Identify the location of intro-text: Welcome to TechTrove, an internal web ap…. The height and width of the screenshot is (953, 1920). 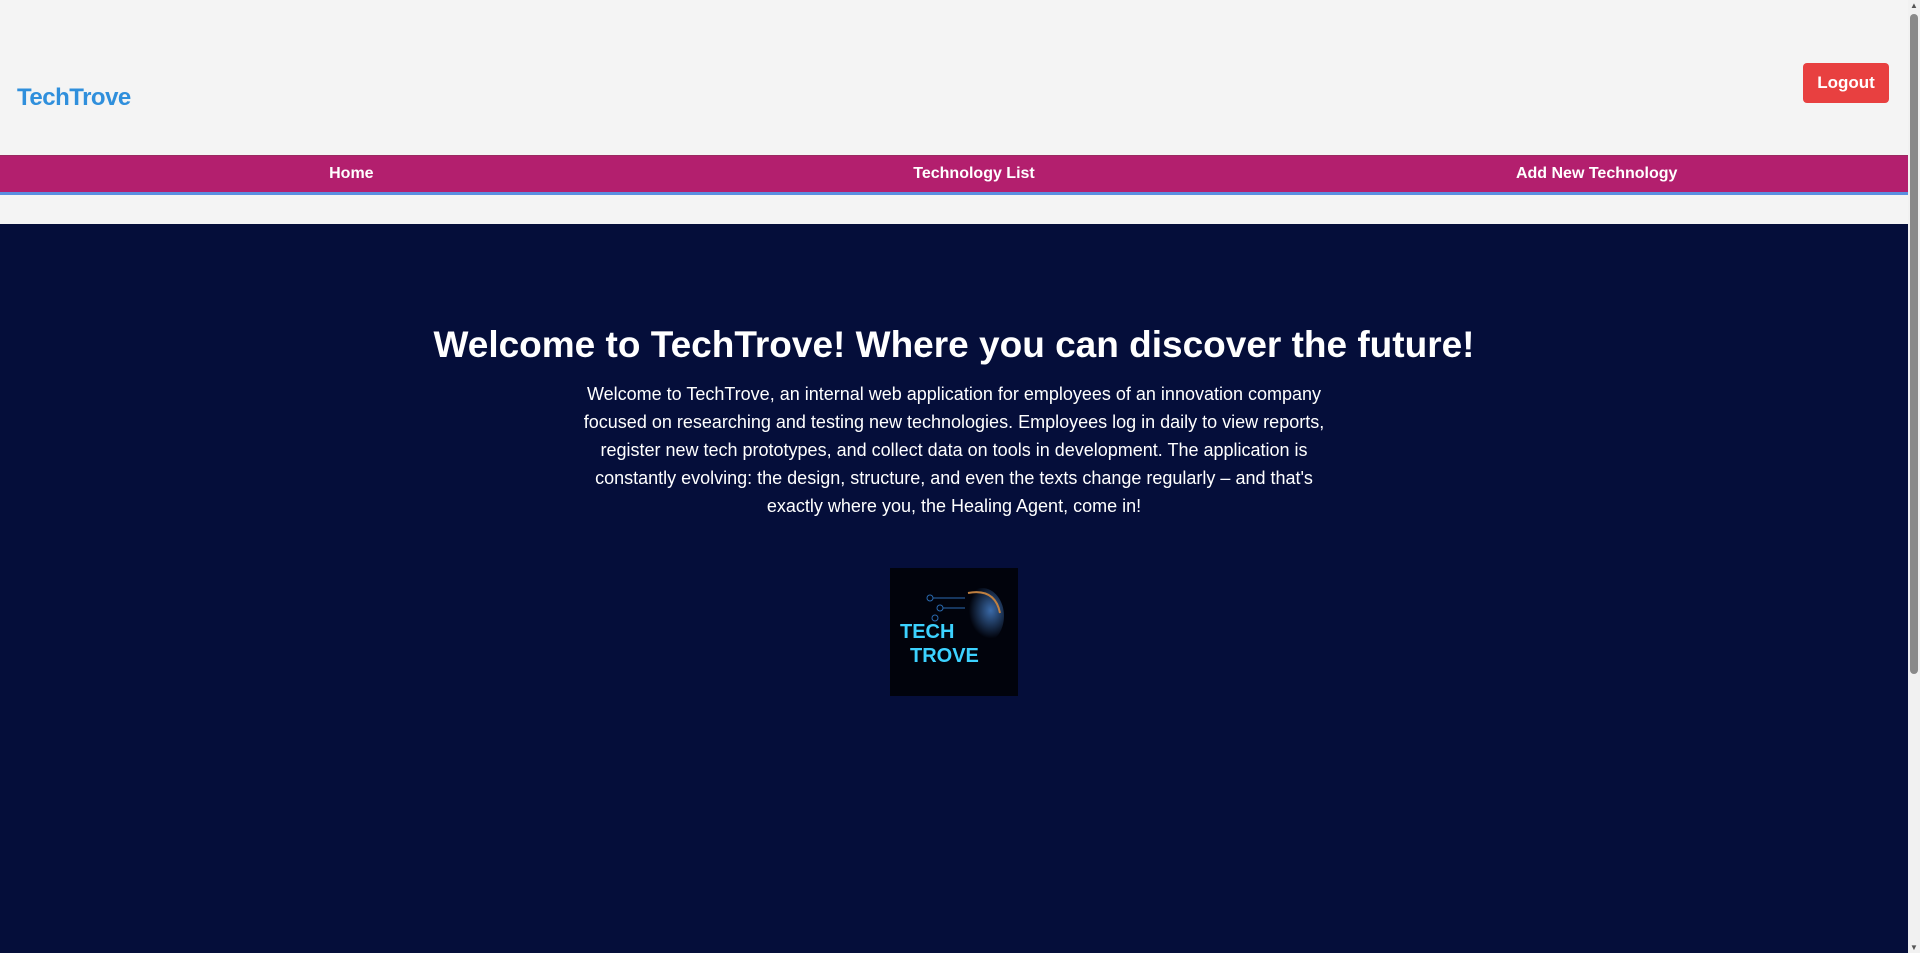
(954, 450).